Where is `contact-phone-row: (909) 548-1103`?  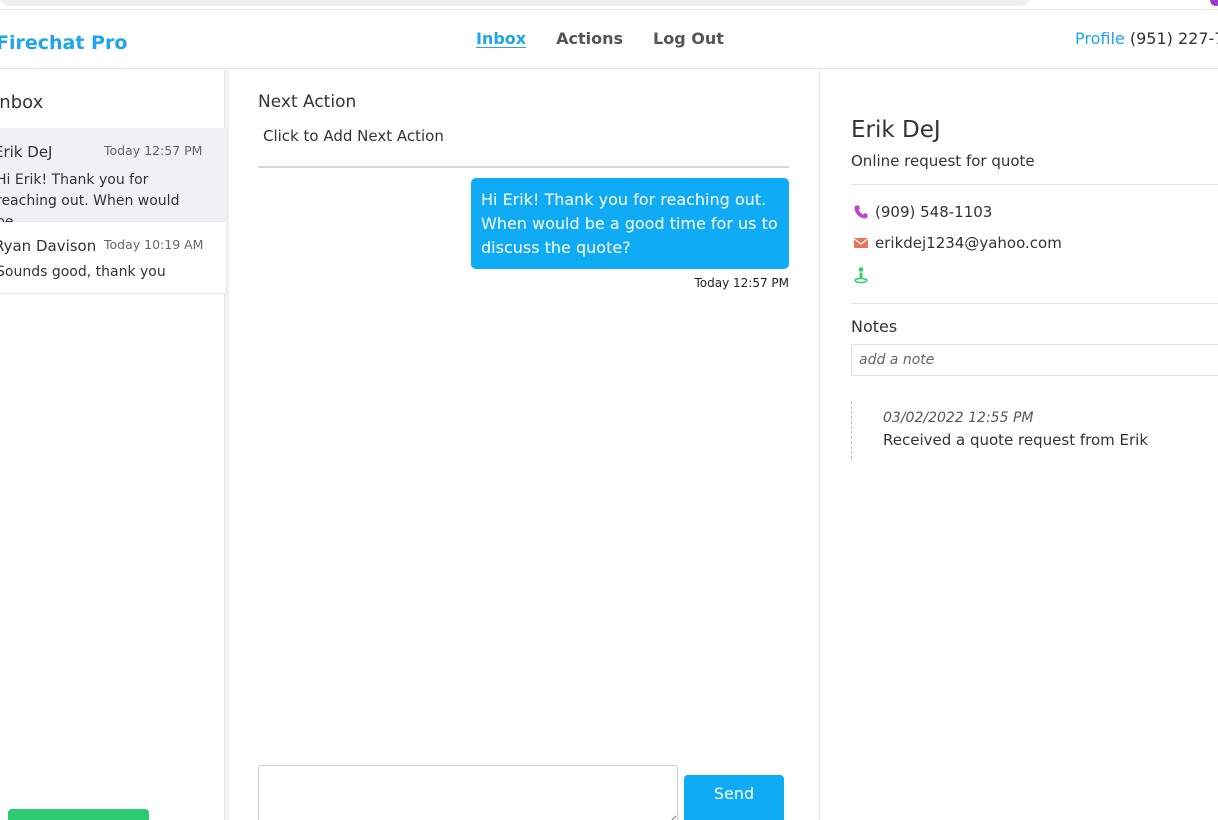
contact-phone-row: (909) 548-1103 is located at coordinates (922, 212).